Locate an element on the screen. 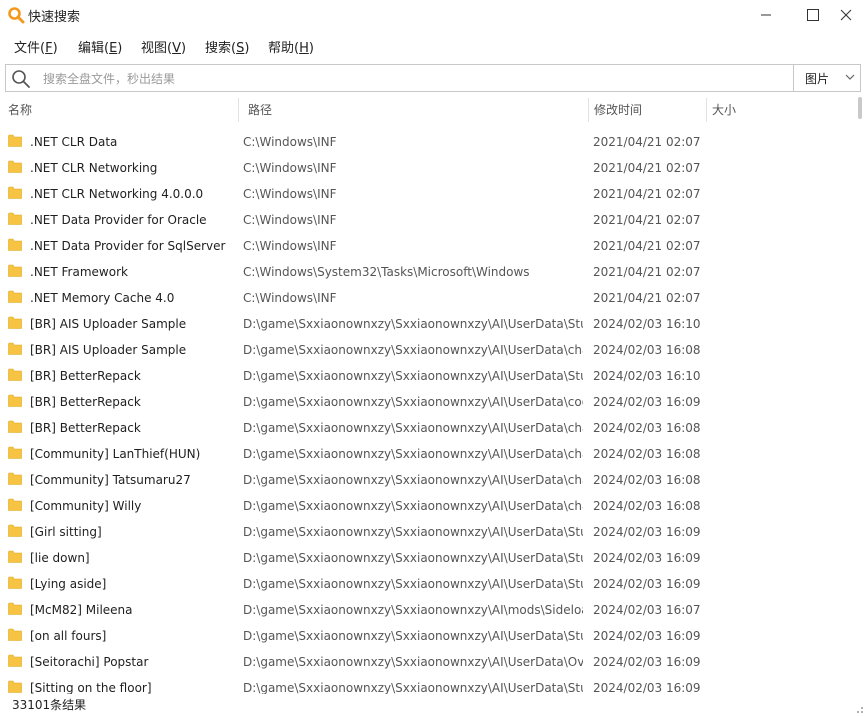  column-path-header: 路径 is located at coordinates (418, 110).